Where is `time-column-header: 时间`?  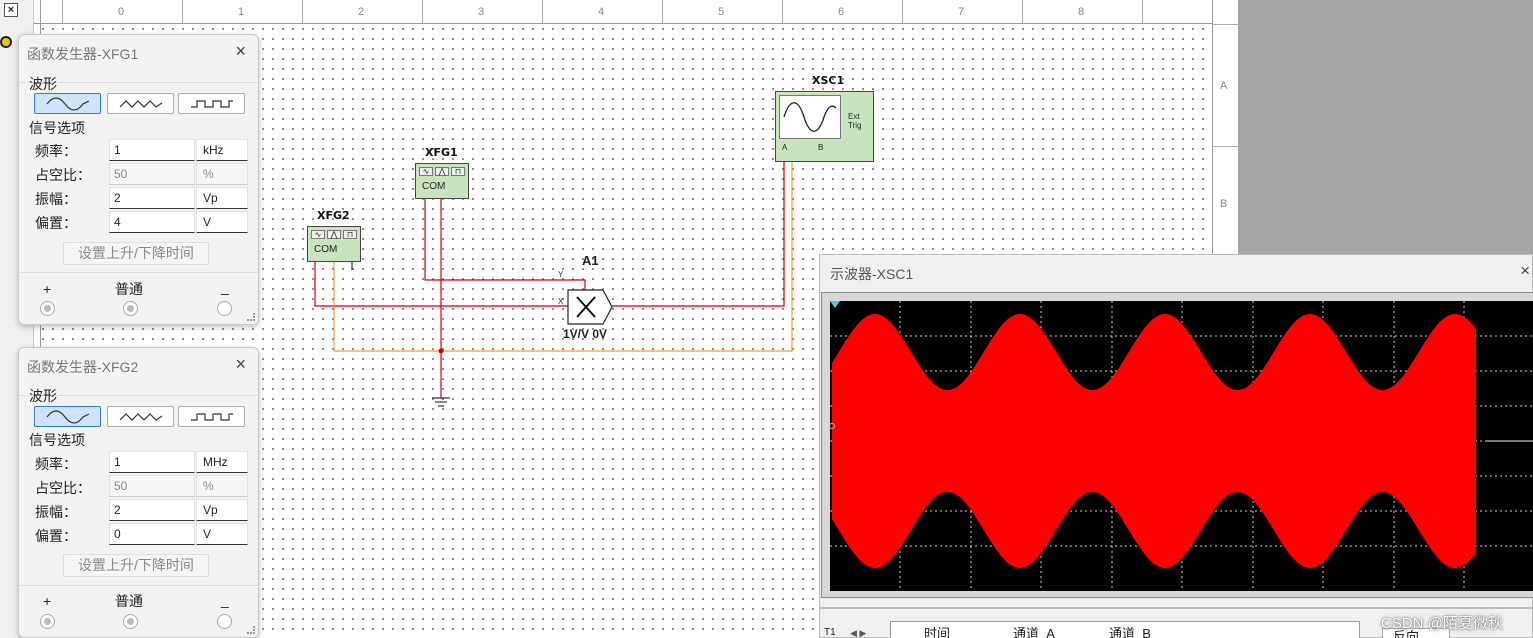
time-column-header: 时间 is located at coordinates (937, 632).